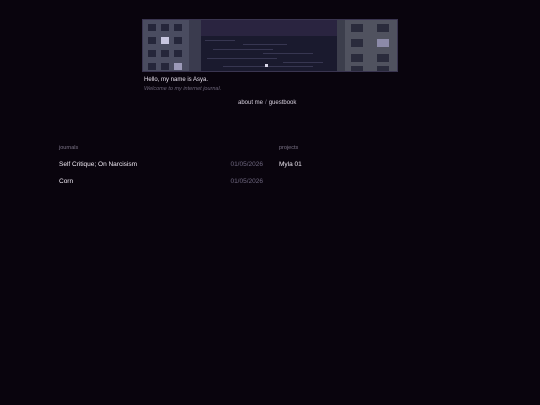 The height and width of the screenshot is (405, 540). I want to click on subtitle-text: Welcome to my internet journal., so click(183, 89).